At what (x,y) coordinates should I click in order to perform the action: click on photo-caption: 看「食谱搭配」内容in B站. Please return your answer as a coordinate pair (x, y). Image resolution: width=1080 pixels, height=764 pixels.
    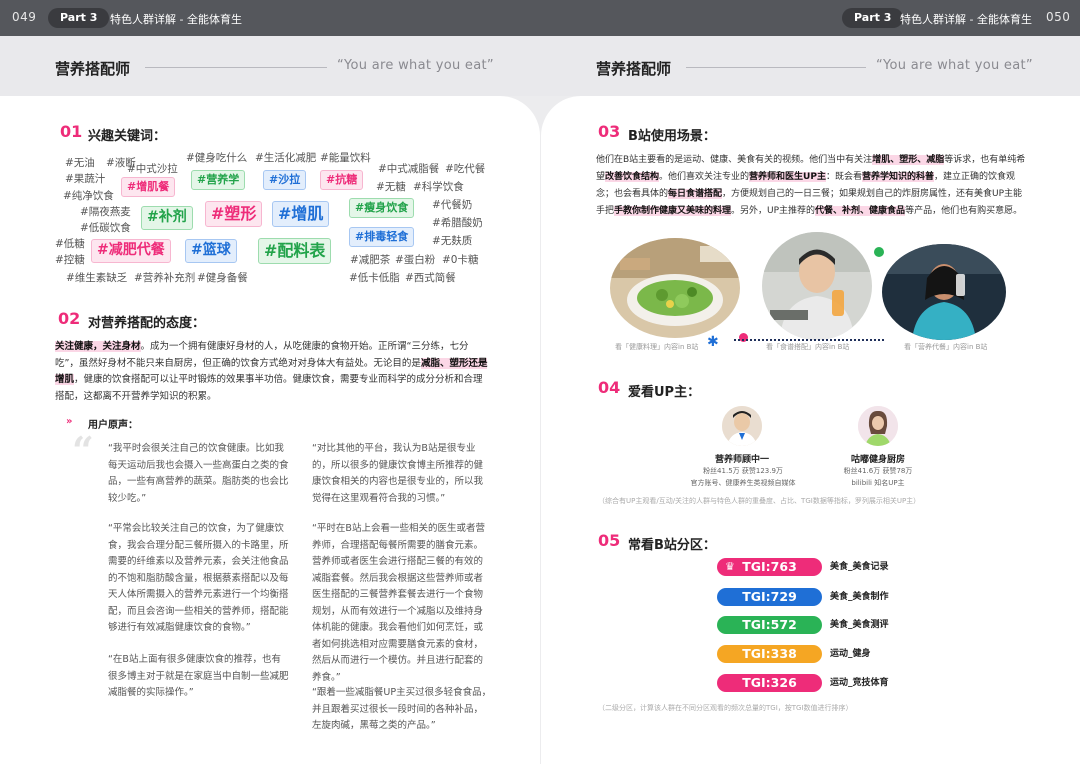
    Looking at the image, I should click on (808, 347).